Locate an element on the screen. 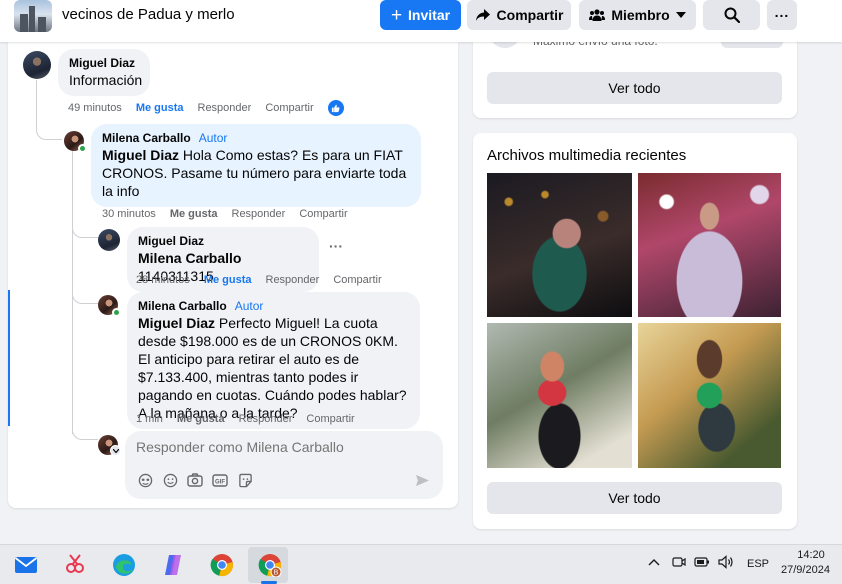 The width and height of the screenshot is (842, 584). windows-taskbar: B ESP 14:20 27/9/2024 is located at coordinates (421, 564).